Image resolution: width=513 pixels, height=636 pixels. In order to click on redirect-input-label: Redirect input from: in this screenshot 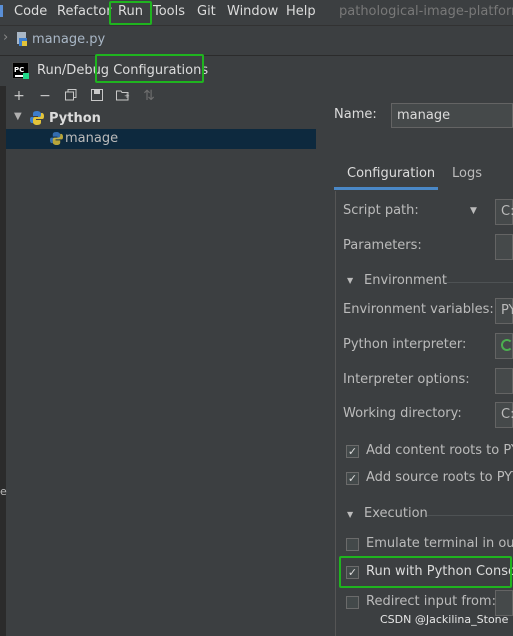, I will do `click(431, 601)`.